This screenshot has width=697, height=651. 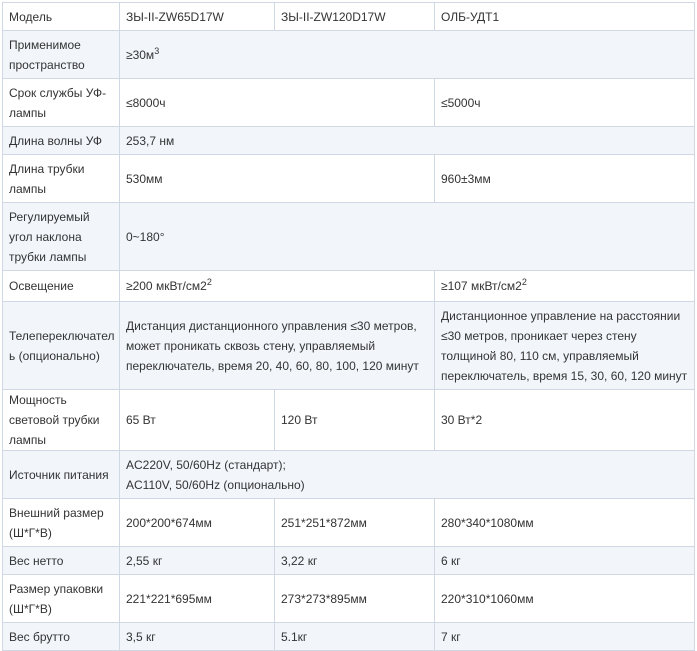 What do you see at coordinates (564, 420) in the screenshot?
I see `cell-value: 30 Вт*2` at bounding box center [564, 420].